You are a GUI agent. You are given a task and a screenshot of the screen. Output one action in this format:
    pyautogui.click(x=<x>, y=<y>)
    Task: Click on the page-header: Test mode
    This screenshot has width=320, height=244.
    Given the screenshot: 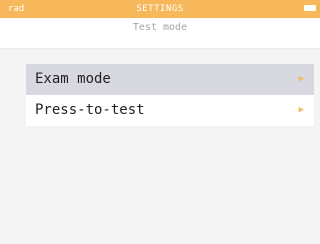 What is the action you would take?
    pyautogui.click(x=160, y=33)
    